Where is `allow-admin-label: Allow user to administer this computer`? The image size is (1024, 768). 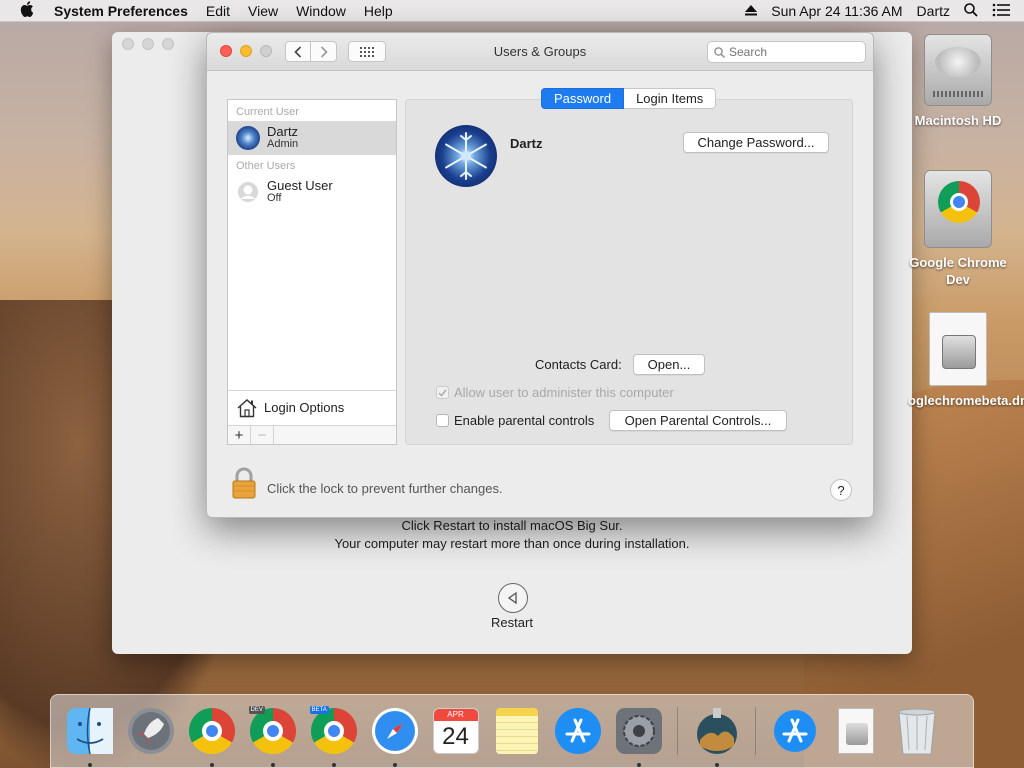
allow-admin-label: Allow user to administer this computer is located at coordinates (564, 392).